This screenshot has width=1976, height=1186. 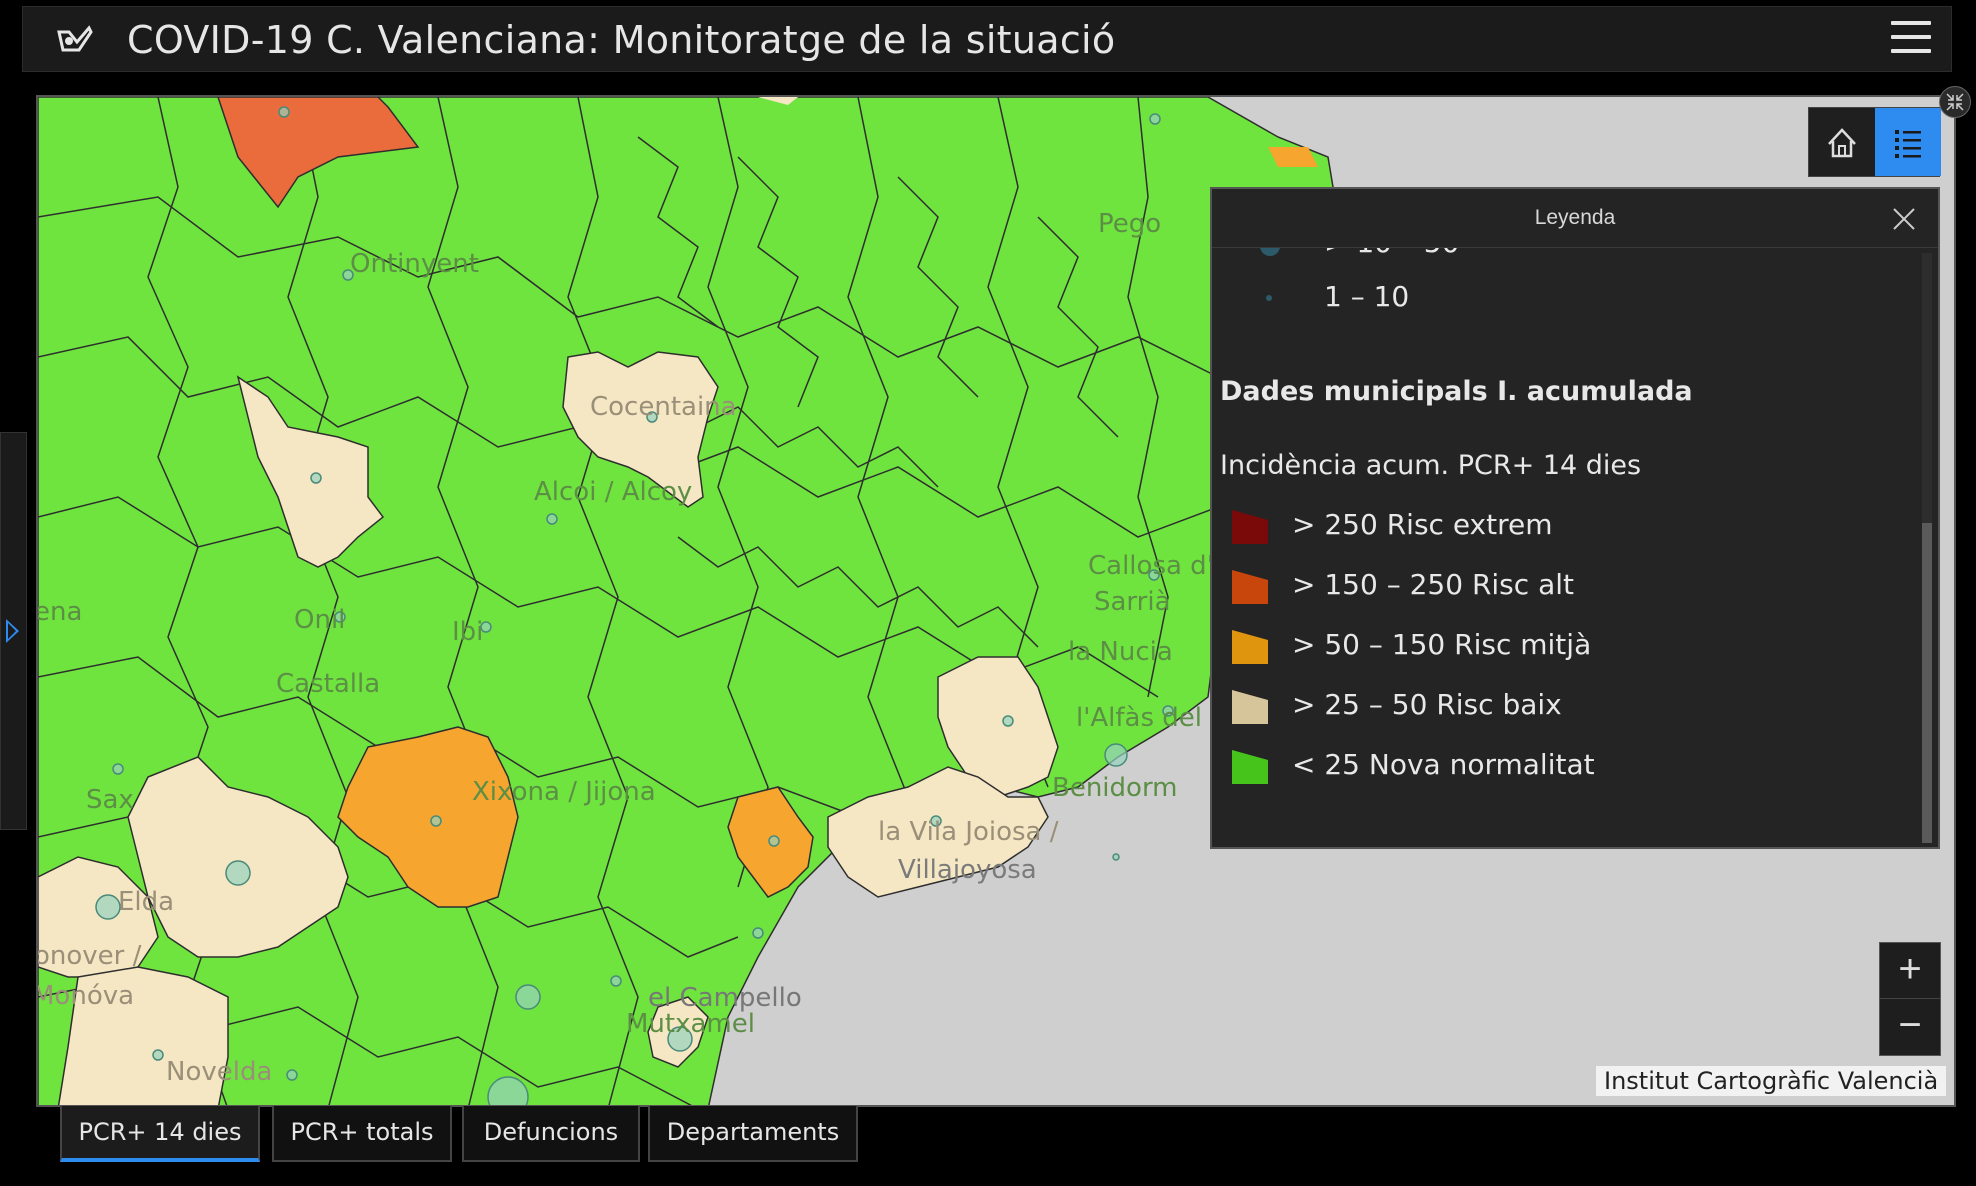 What do you see at coordinates (1115, 788) in the screenshot?
I see `map-label-benidorm: Benidorm` at bounding box center [1115, 788].